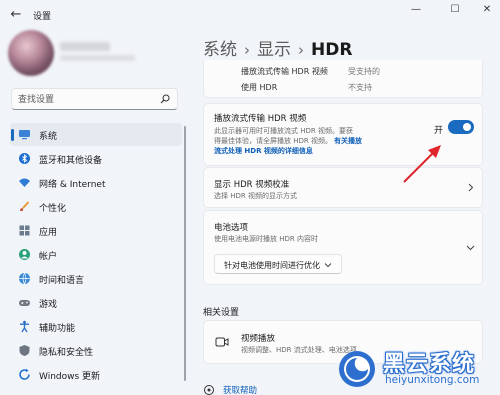  Describe the element at coordinates (258, 339) in the screenshot. I see `video-playback-title: 视频播放` at that location.